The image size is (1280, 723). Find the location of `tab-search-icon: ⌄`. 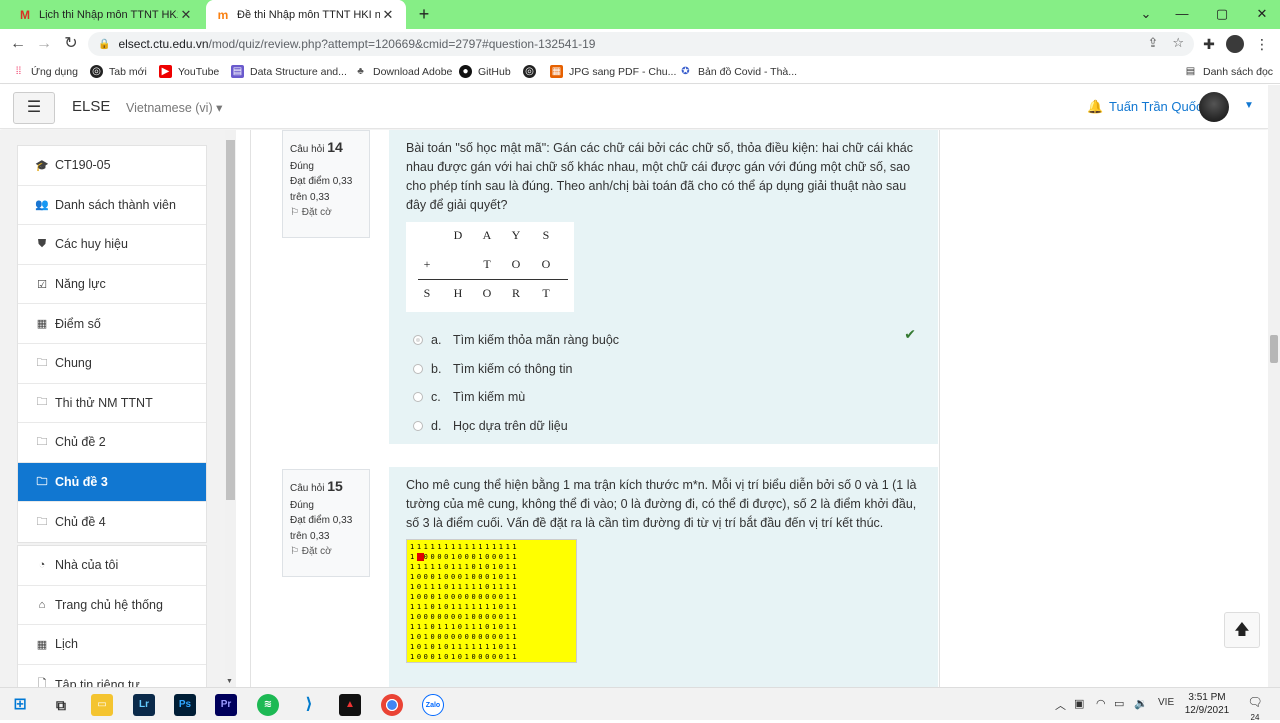

tab-search-icon: ⌄ is located at coordinates (1146, 14).